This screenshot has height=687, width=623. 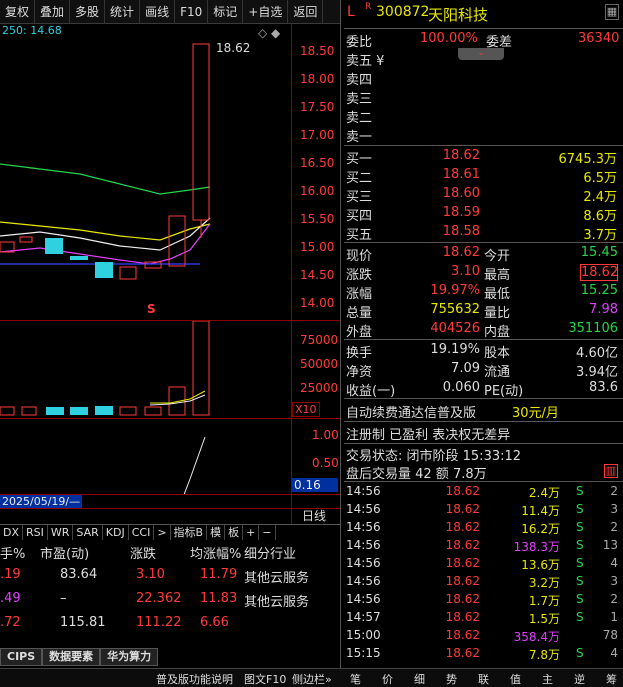 I want to click on detail-tab-6: 主, so click(x=547, y=678).